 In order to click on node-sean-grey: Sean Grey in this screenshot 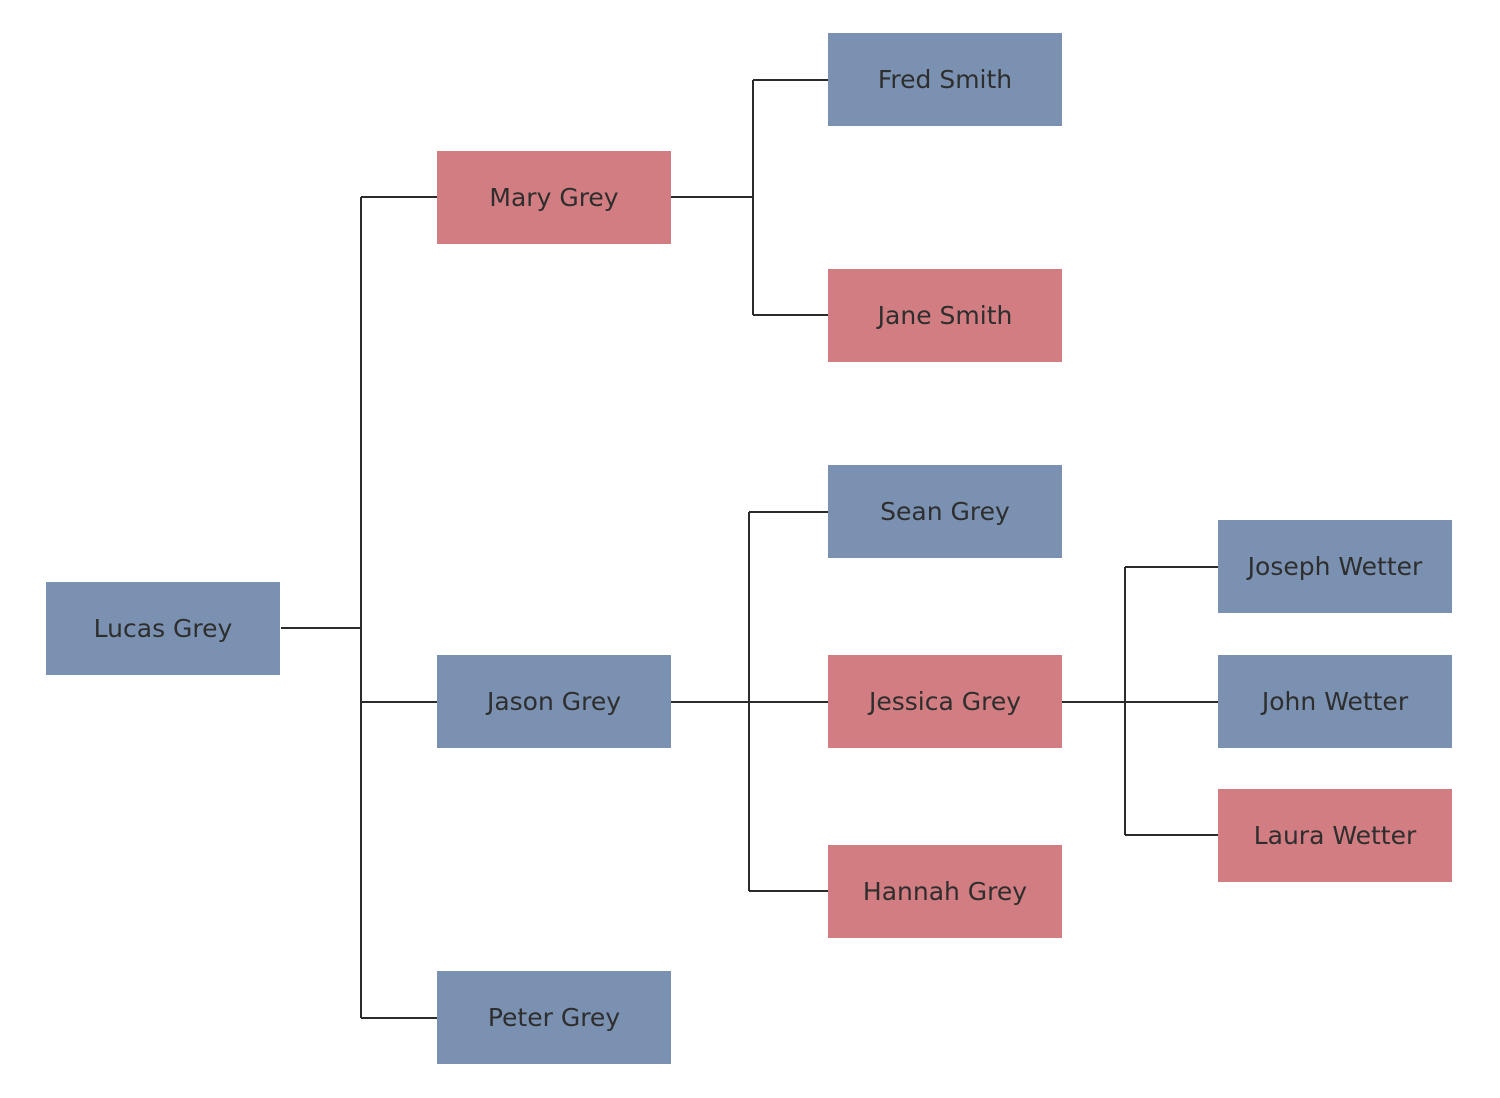, I will do `click(945, 511)`.